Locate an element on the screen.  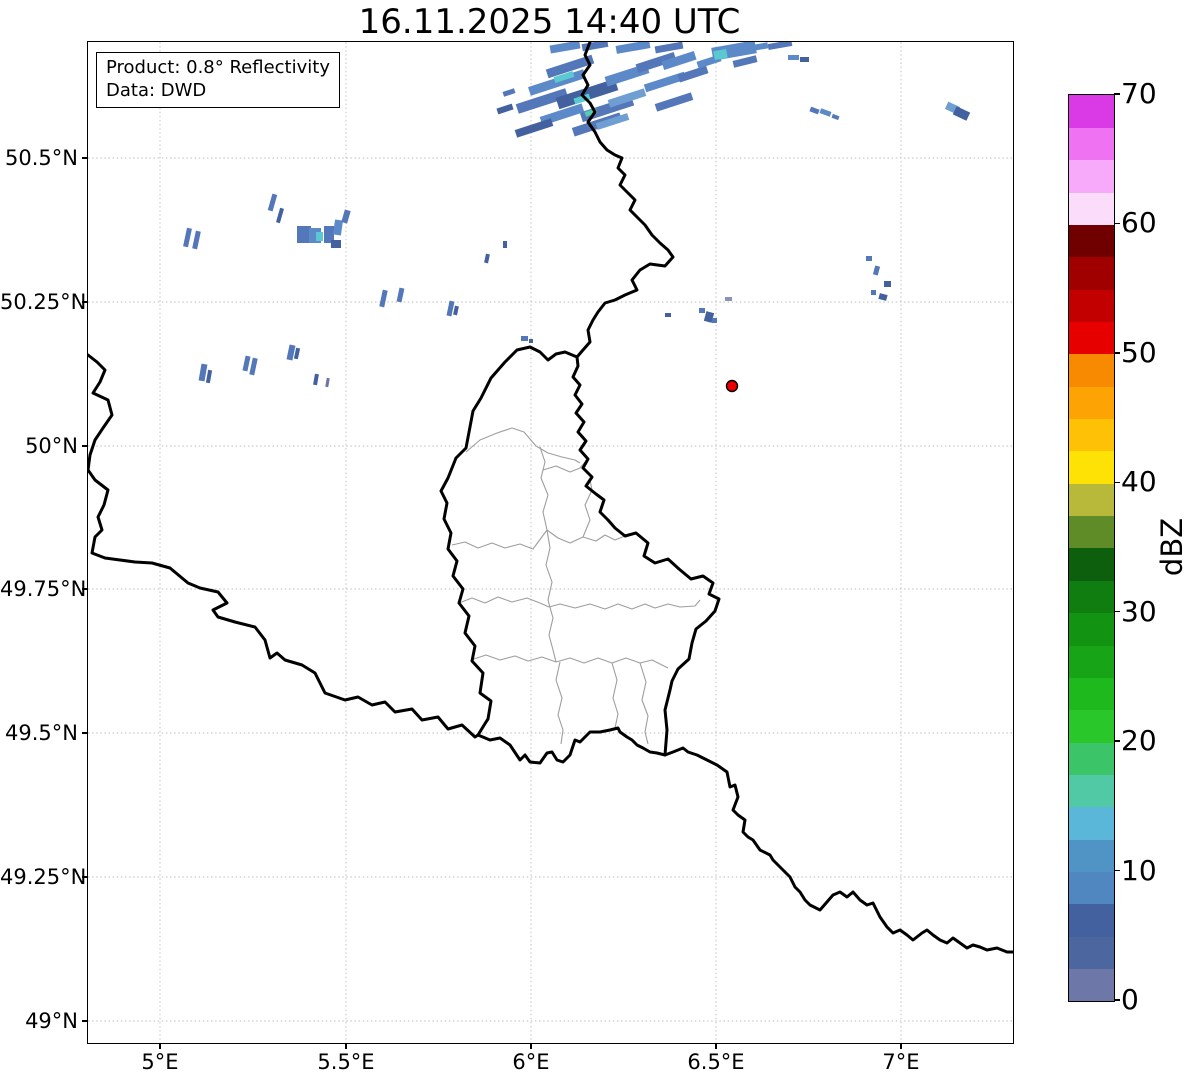
radar-site-layer is located at coordinates (732, 386).